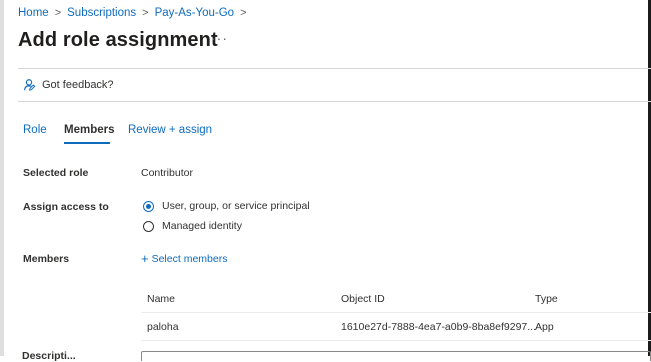  Describe the element at coordinates (33, 13) in the screenshot. I see `breadcrumb-home: Home` at that location.